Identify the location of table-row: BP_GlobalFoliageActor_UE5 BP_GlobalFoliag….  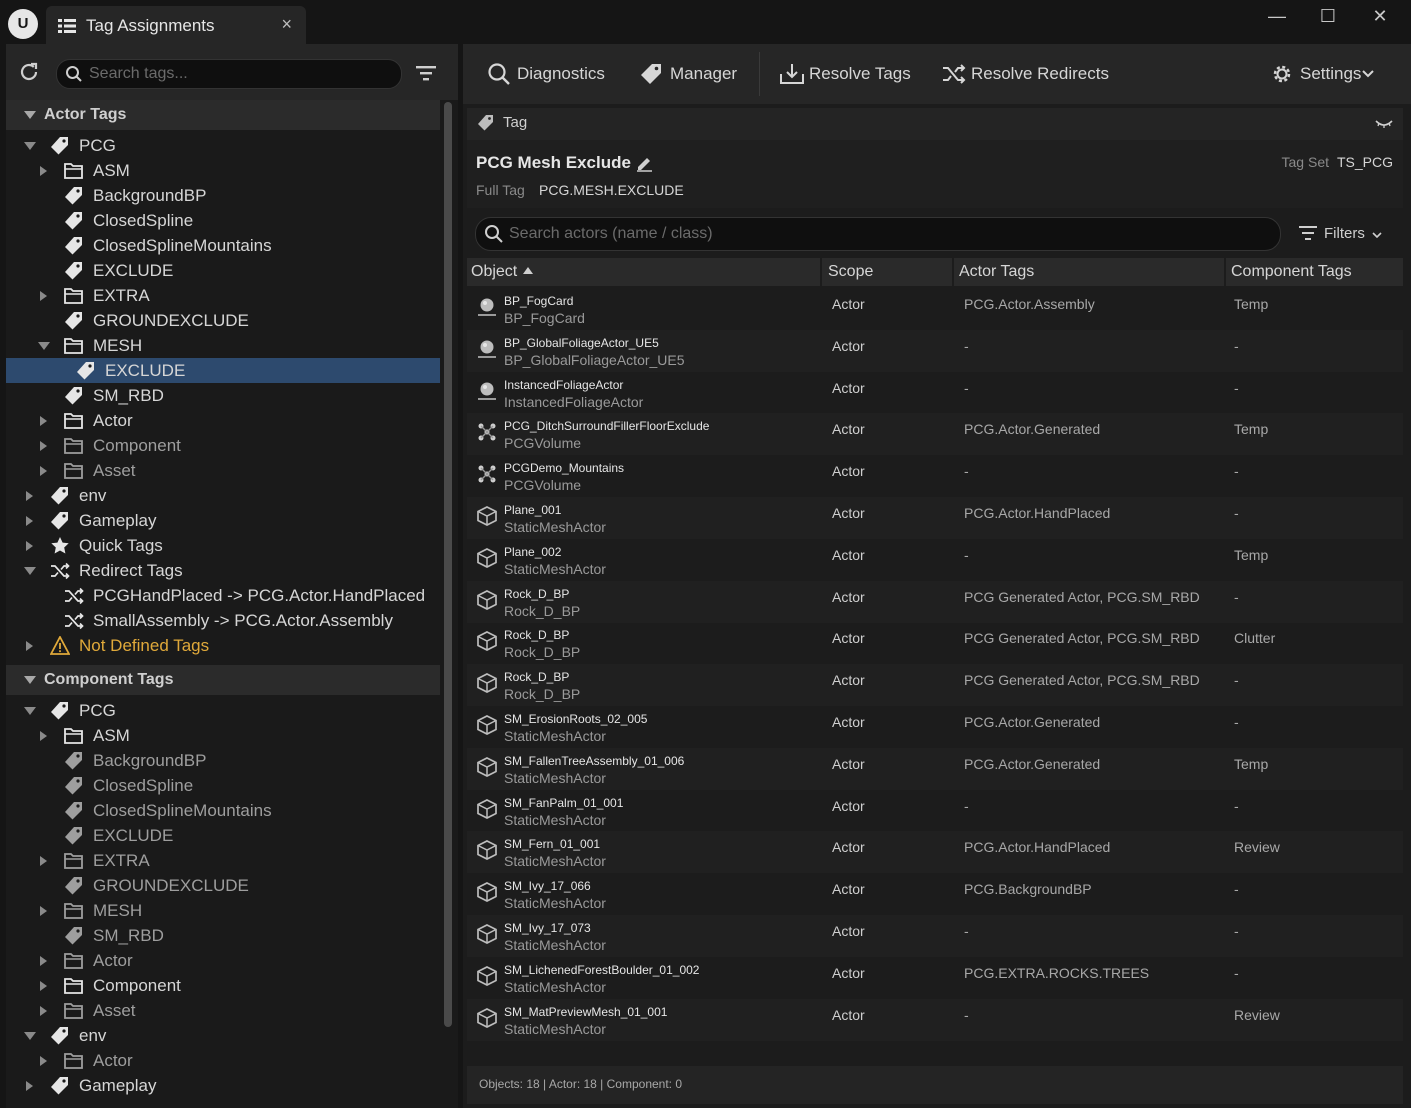
(935, 350).